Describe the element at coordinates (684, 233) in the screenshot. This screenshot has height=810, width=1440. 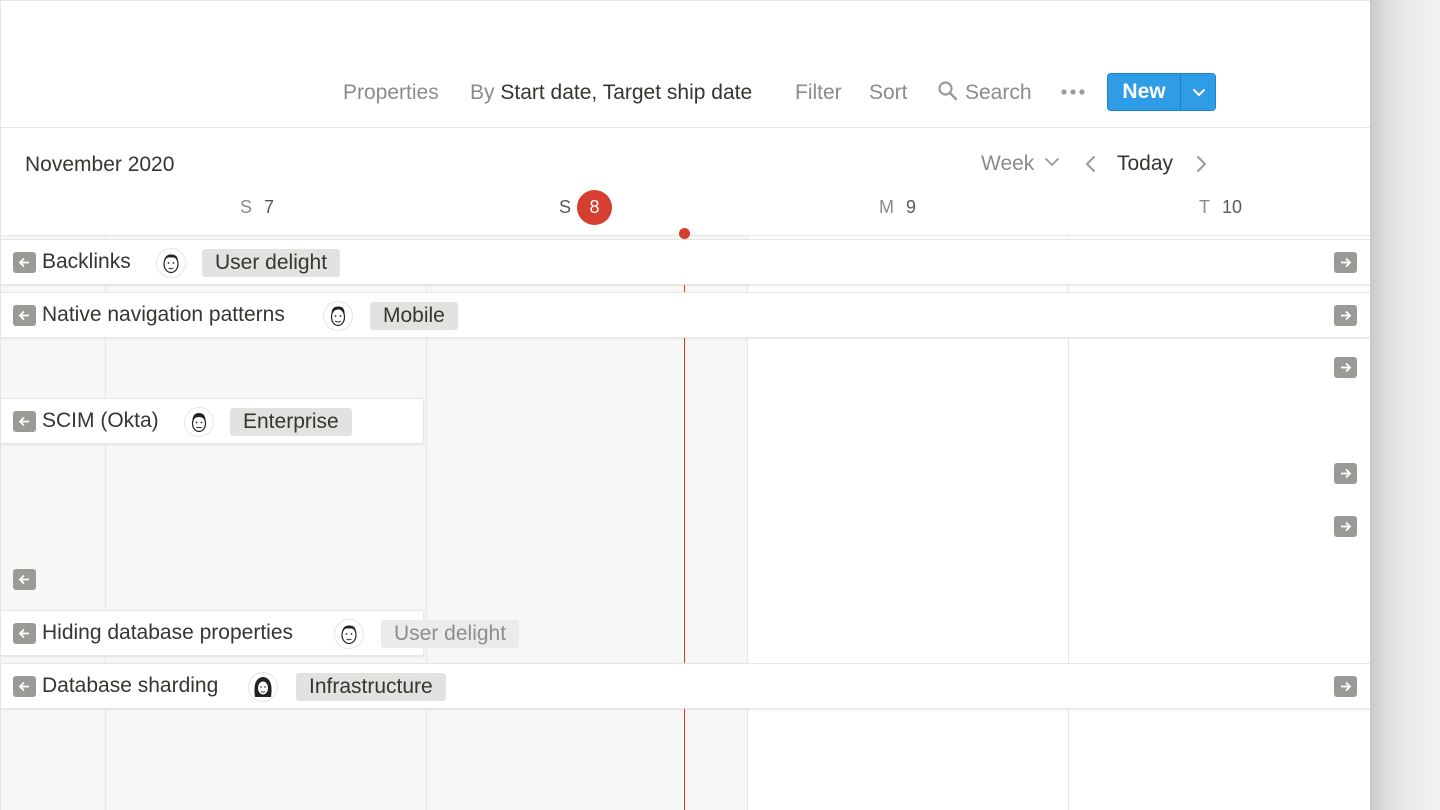
I see `current-time-dot` at that location.